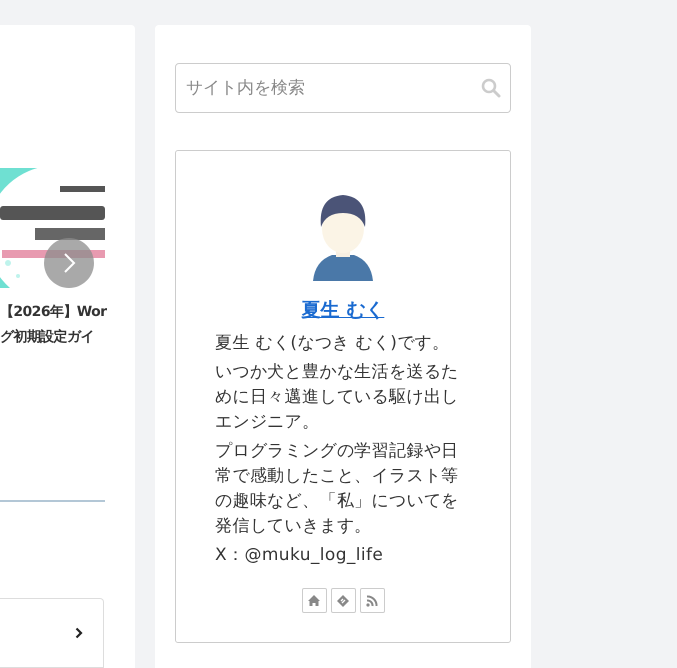 The width and height of the screenshot is (677, 668). I want to click on home-icon, so click(314, 601).